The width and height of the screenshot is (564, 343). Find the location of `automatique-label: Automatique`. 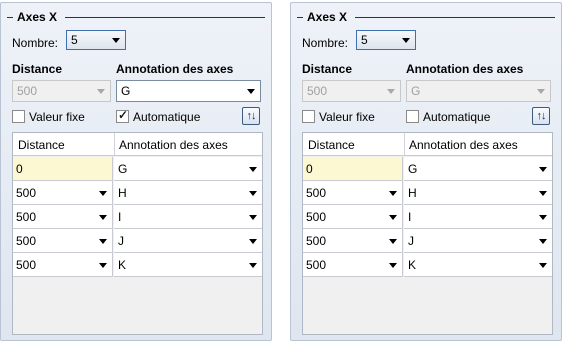

automatique-label: Automatique is located at coordinates (167, 117).